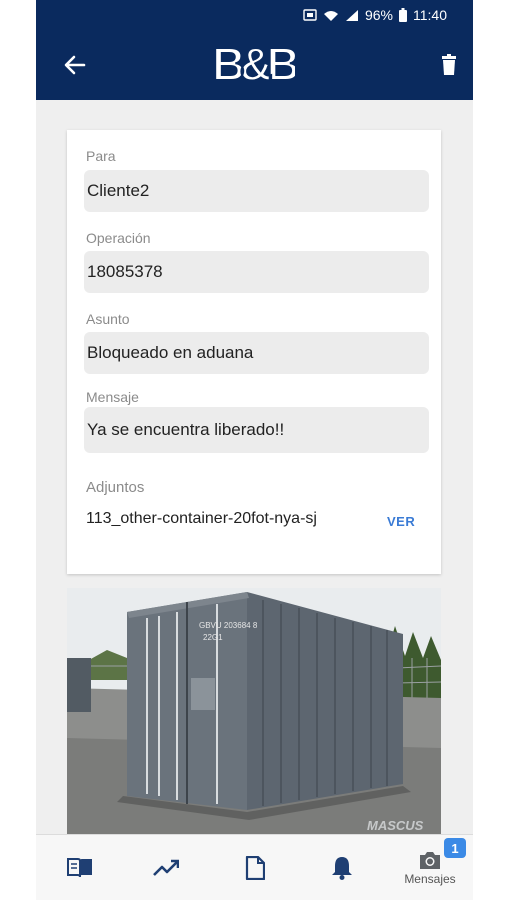 The width and height of the screenshot is (506, 900). Describe the element at coordinates (213, 637) in the screenshot. I see `container-marking-2: 22G1` at that location.